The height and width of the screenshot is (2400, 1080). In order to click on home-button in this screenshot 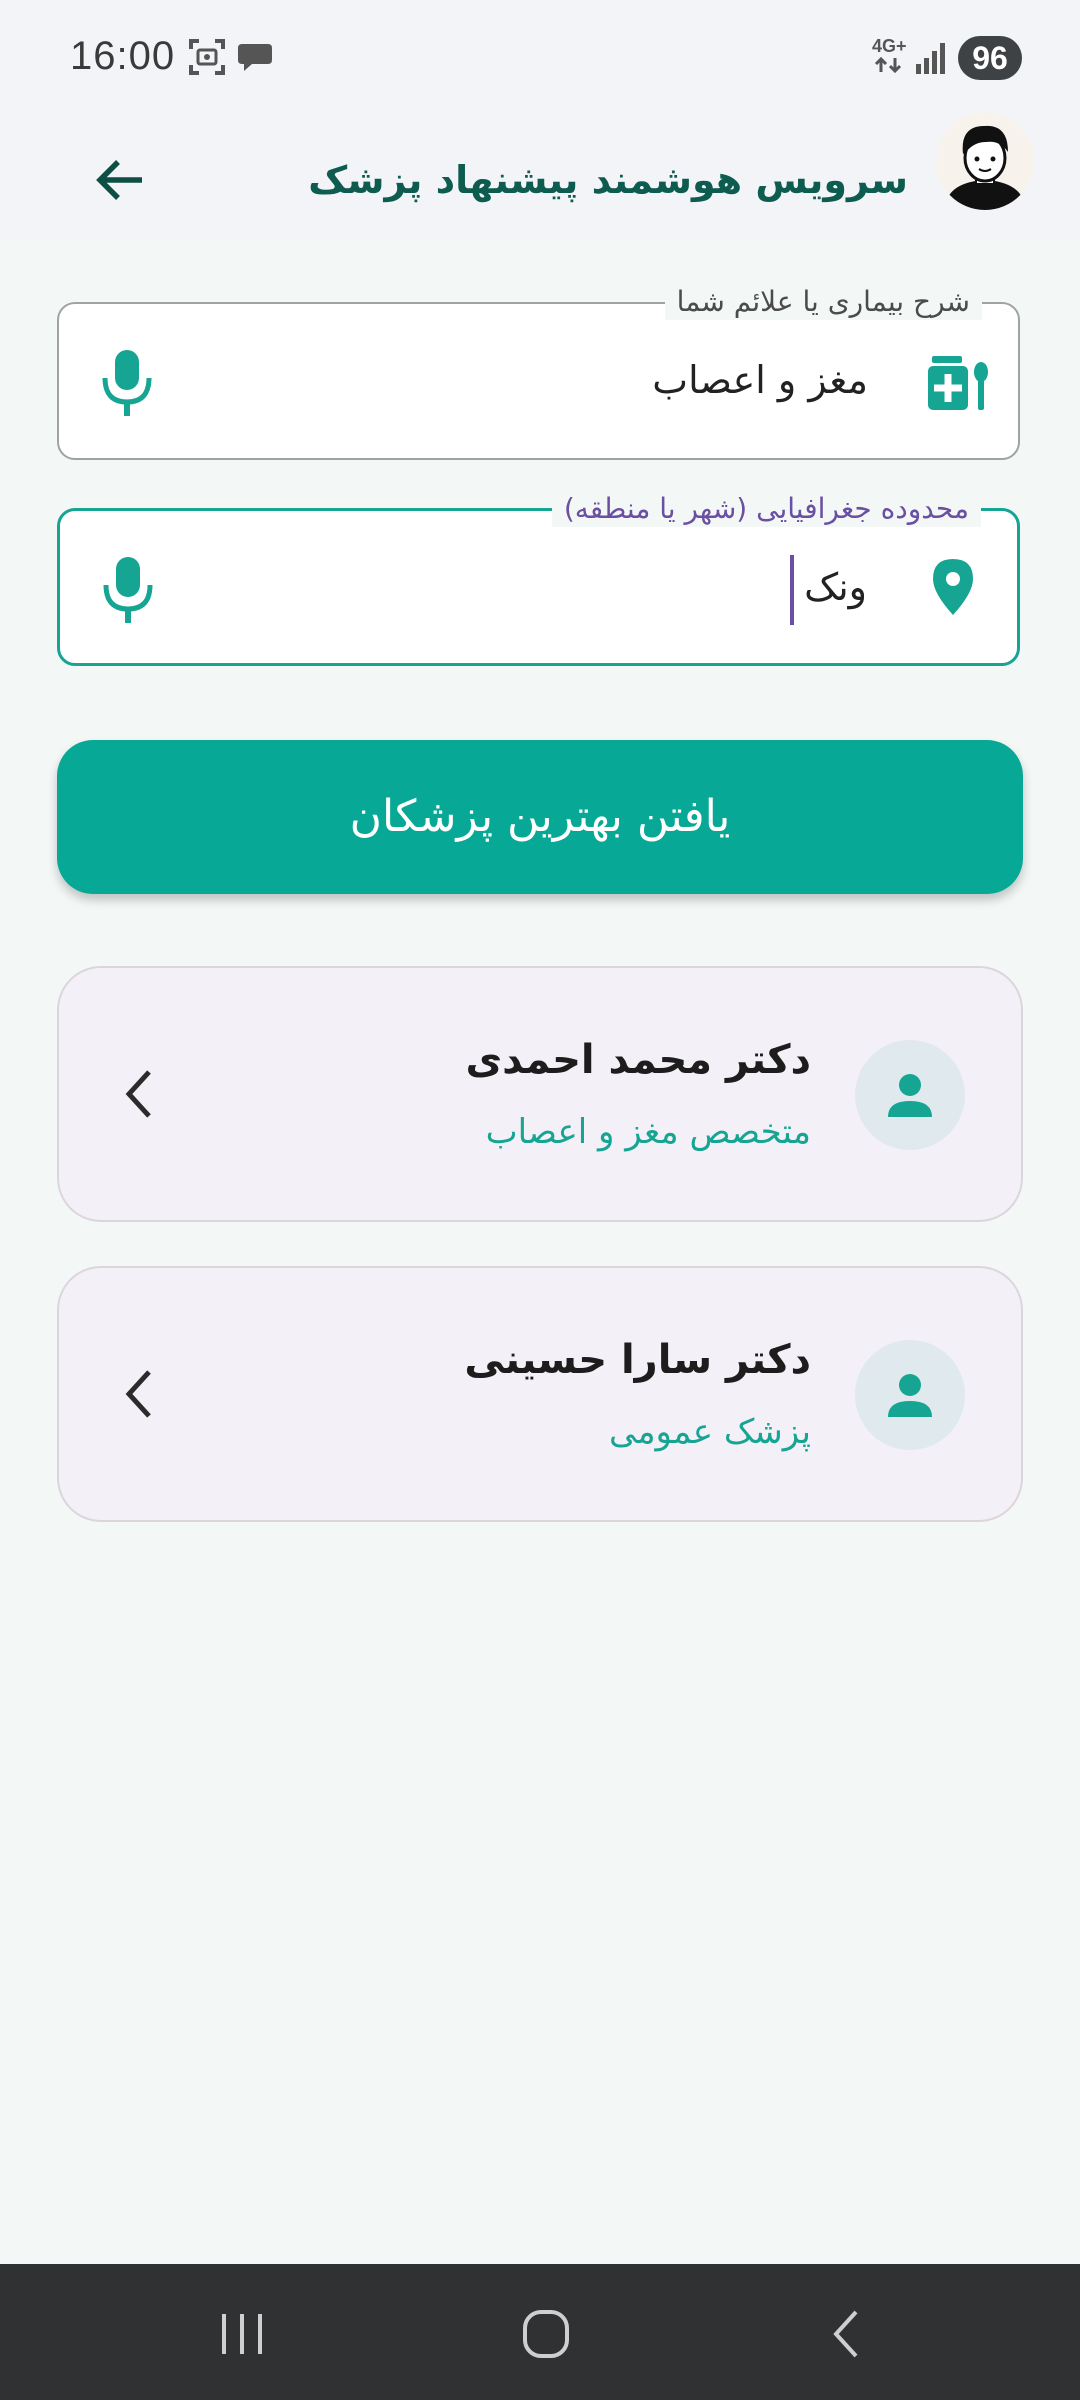, I will do `click(545, 2334)`.